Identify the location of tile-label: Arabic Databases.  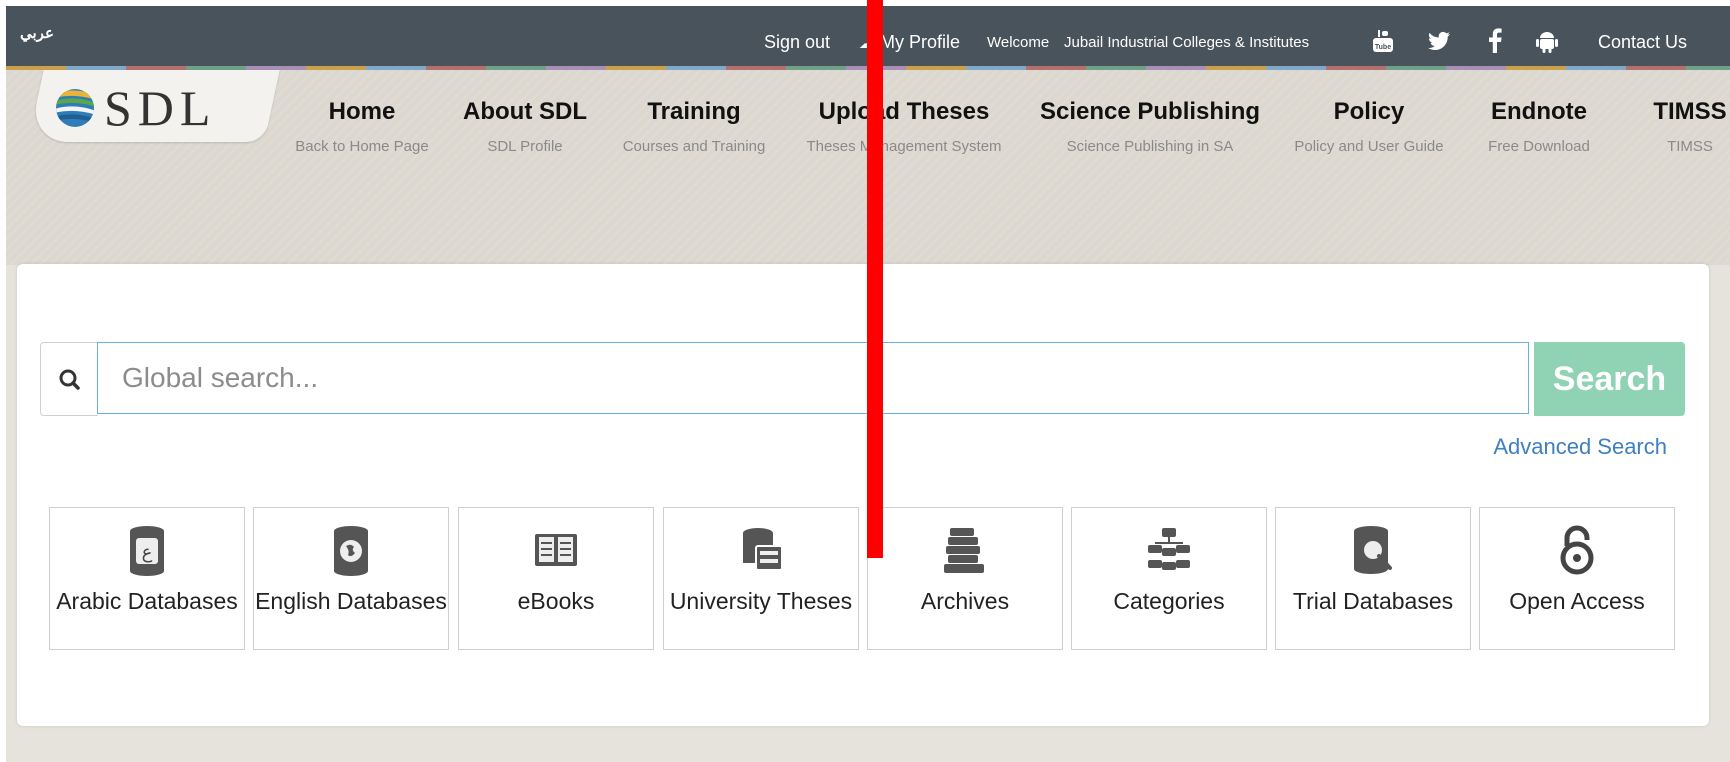
(147, 601).